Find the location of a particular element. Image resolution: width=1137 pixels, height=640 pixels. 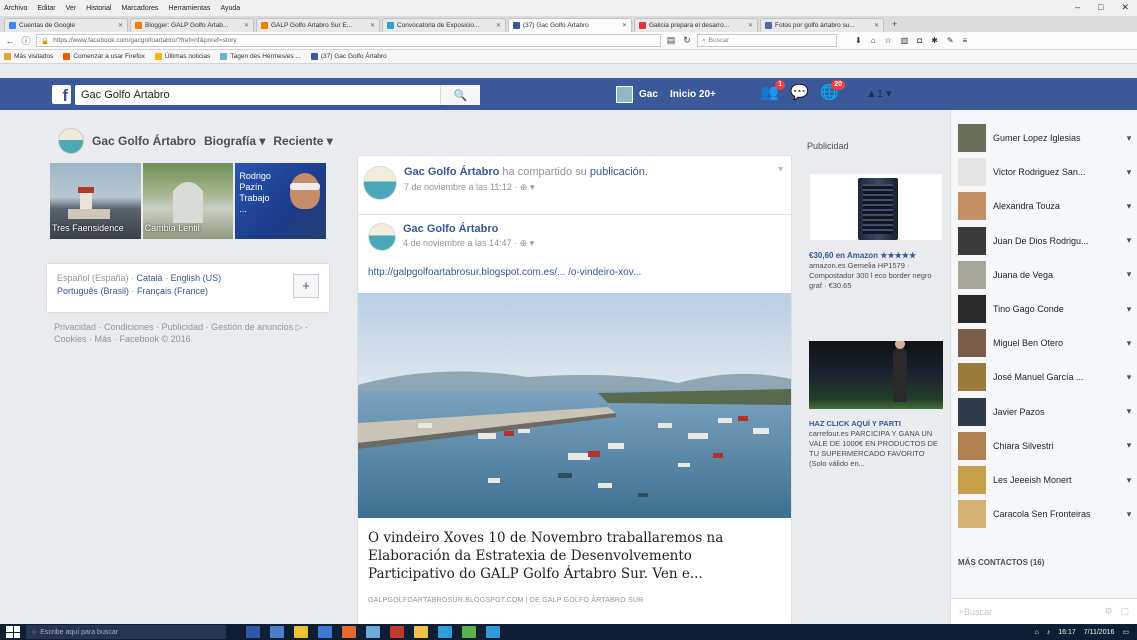

language-link: English (US) is located at coordinates (196, 278).